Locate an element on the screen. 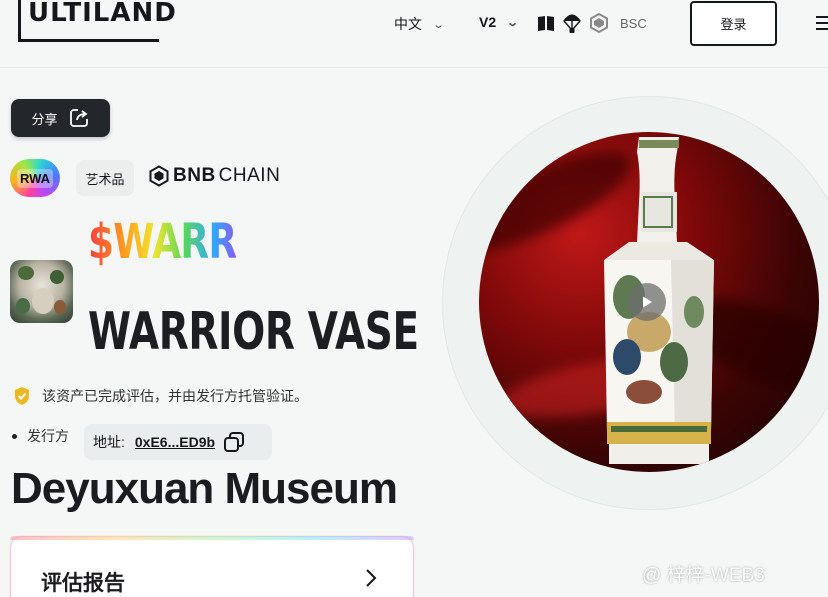  share-button: 分享 is located at coordinates (60, 118).